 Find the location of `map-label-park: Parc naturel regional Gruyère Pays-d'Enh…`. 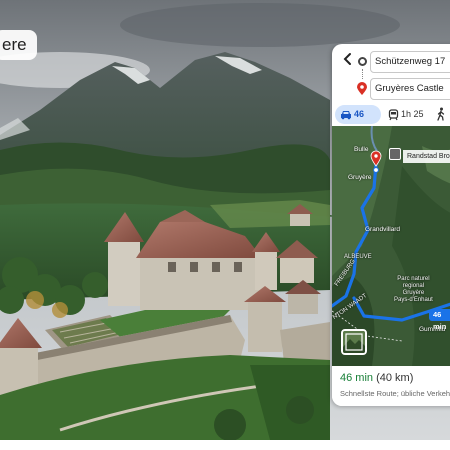

map-label-park: Parc naturel regional Gruyère Pays-d'Enh… is located at coordinates (413, 289).